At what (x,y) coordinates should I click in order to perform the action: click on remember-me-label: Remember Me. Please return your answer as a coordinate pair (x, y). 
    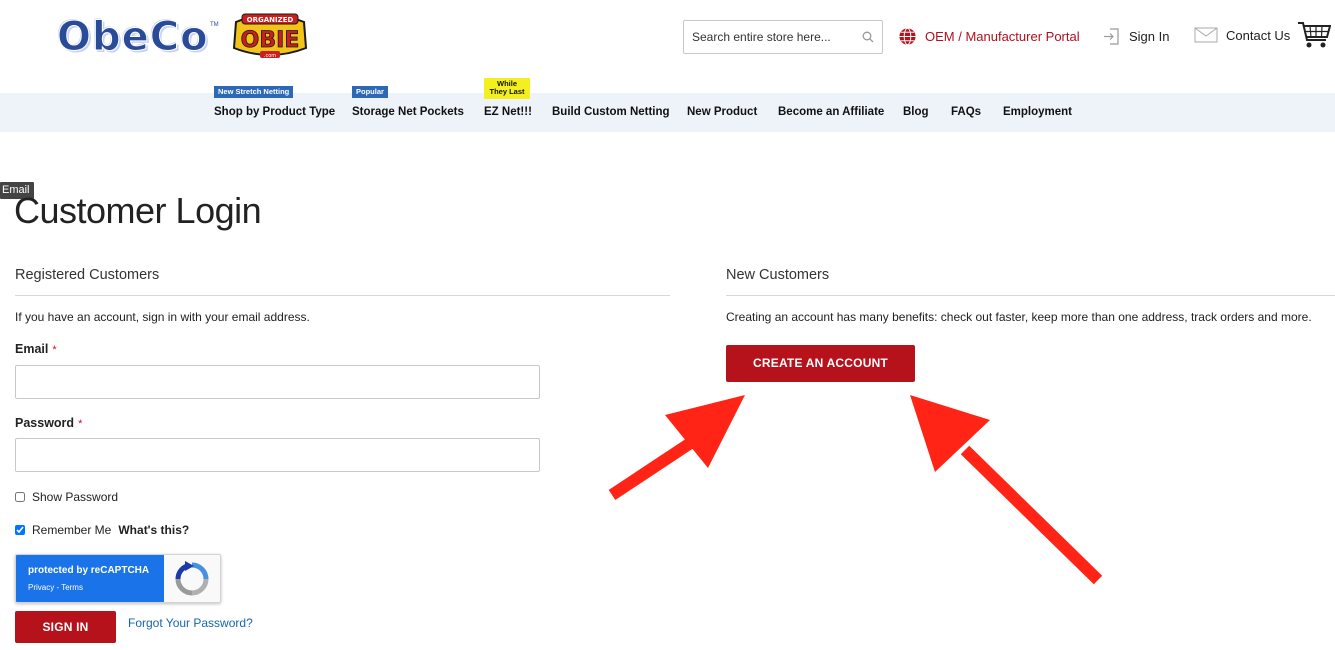
    Looking at the image, I should click on (72, 530).